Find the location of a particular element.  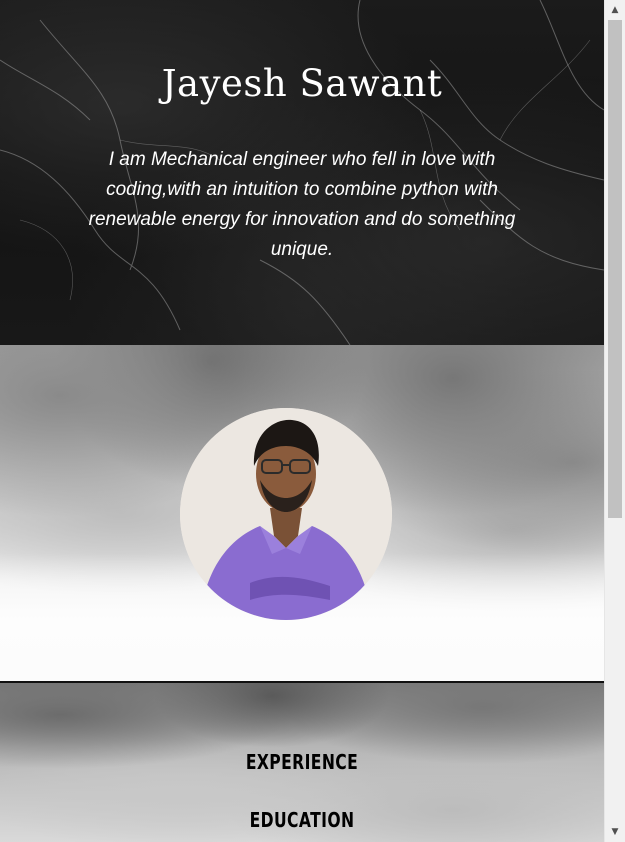

hero-name: Jayesh Sawant is located at coordinates (302, 83).